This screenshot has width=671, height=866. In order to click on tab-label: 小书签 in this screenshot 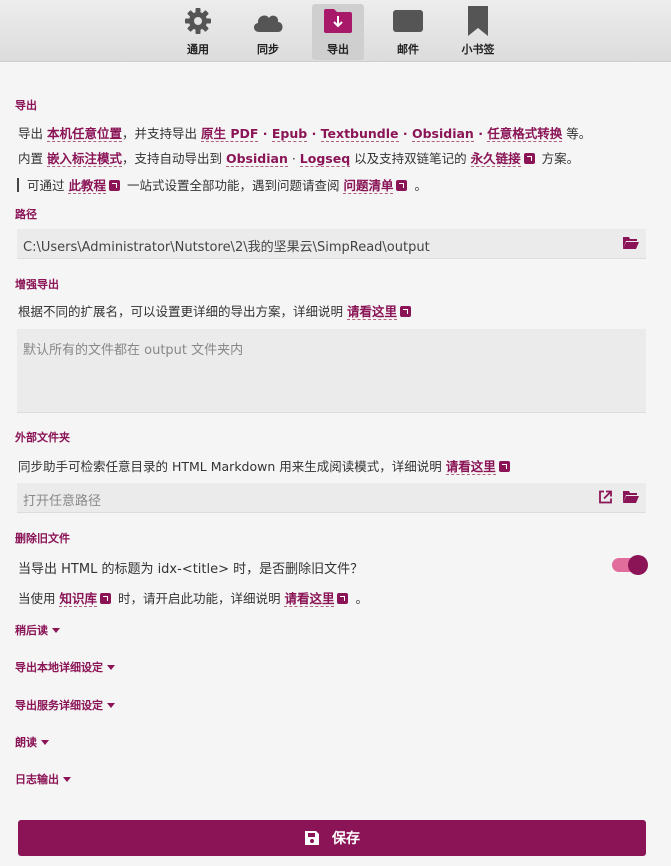, I will do `click(478, 49)`.